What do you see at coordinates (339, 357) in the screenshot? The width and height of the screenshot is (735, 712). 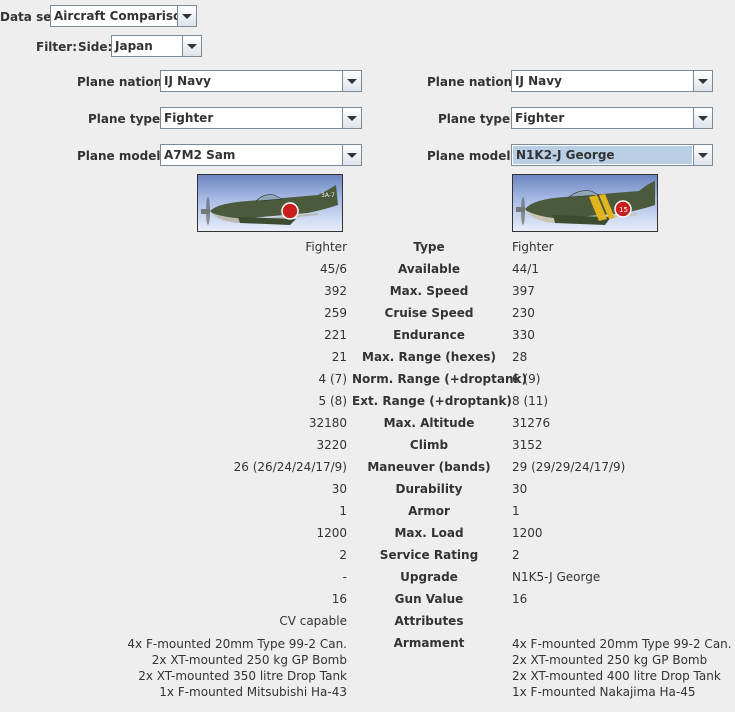 I see `left-value: 21` at bounding box center [339, 357].